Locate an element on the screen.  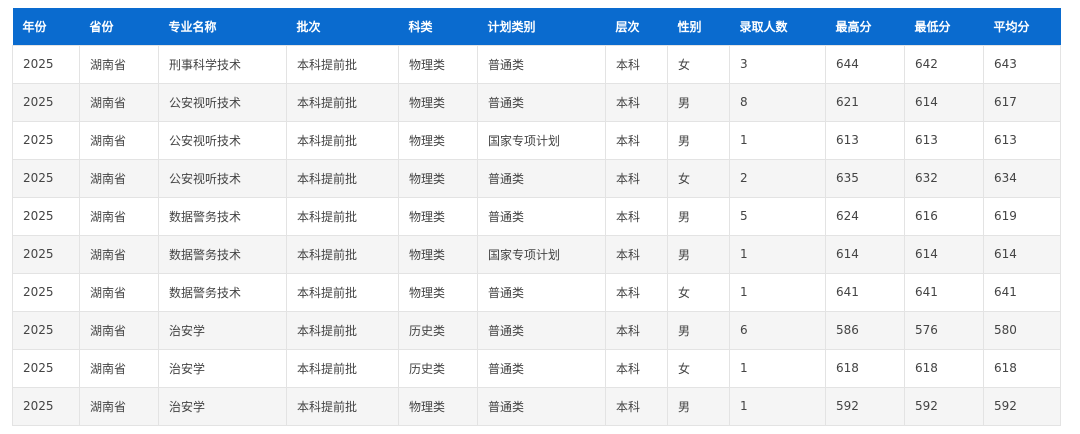
table-row: 2025 湖南省 公安视听技术 本科提前批 物理类 普通类 本科男 8 621 614 617 is located at coordinates (536, 102).